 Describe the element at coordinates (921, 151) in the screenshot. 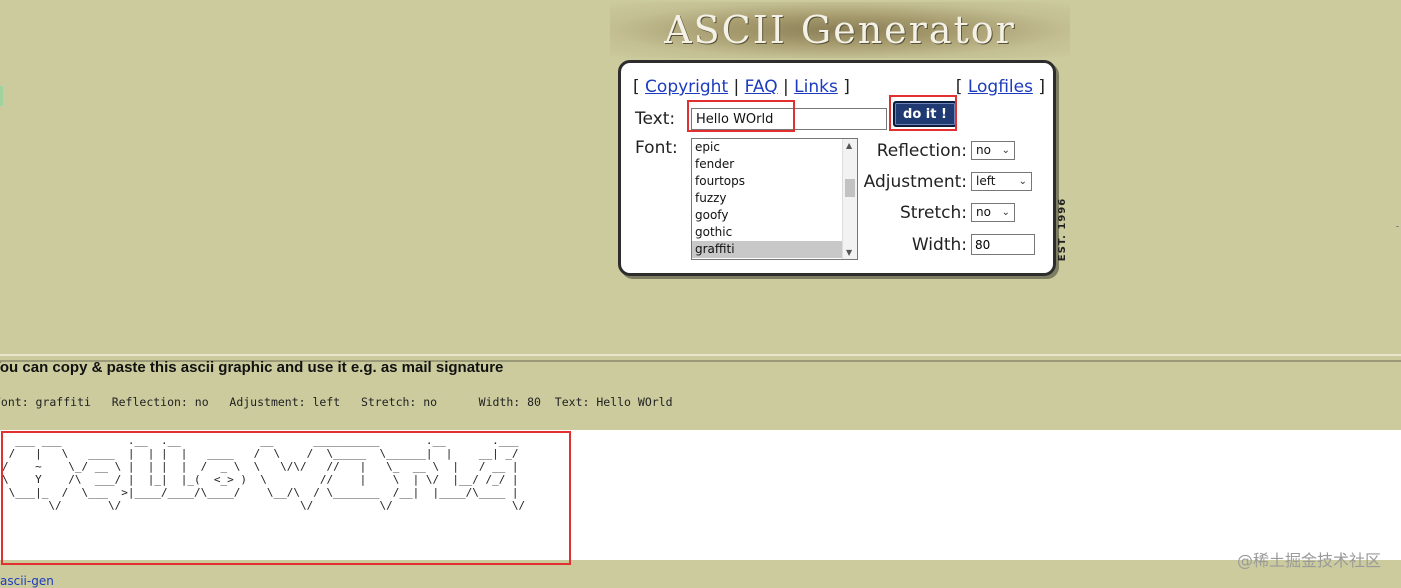

I see `reflection-label: Reflection:` at that location.